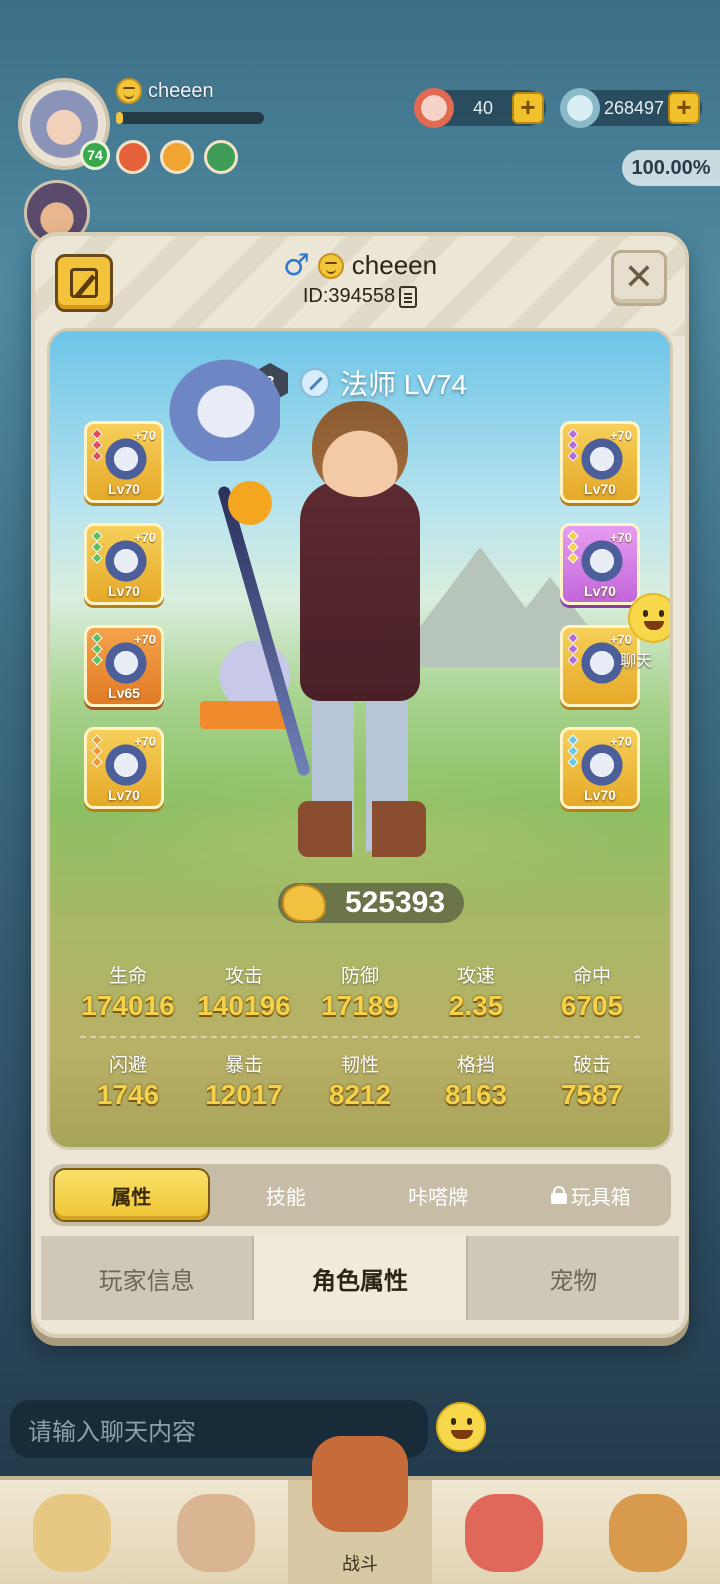  Describe the element at coordinates (394, 265) in the screenshot. I see `profile-name: cheeen` at that location.